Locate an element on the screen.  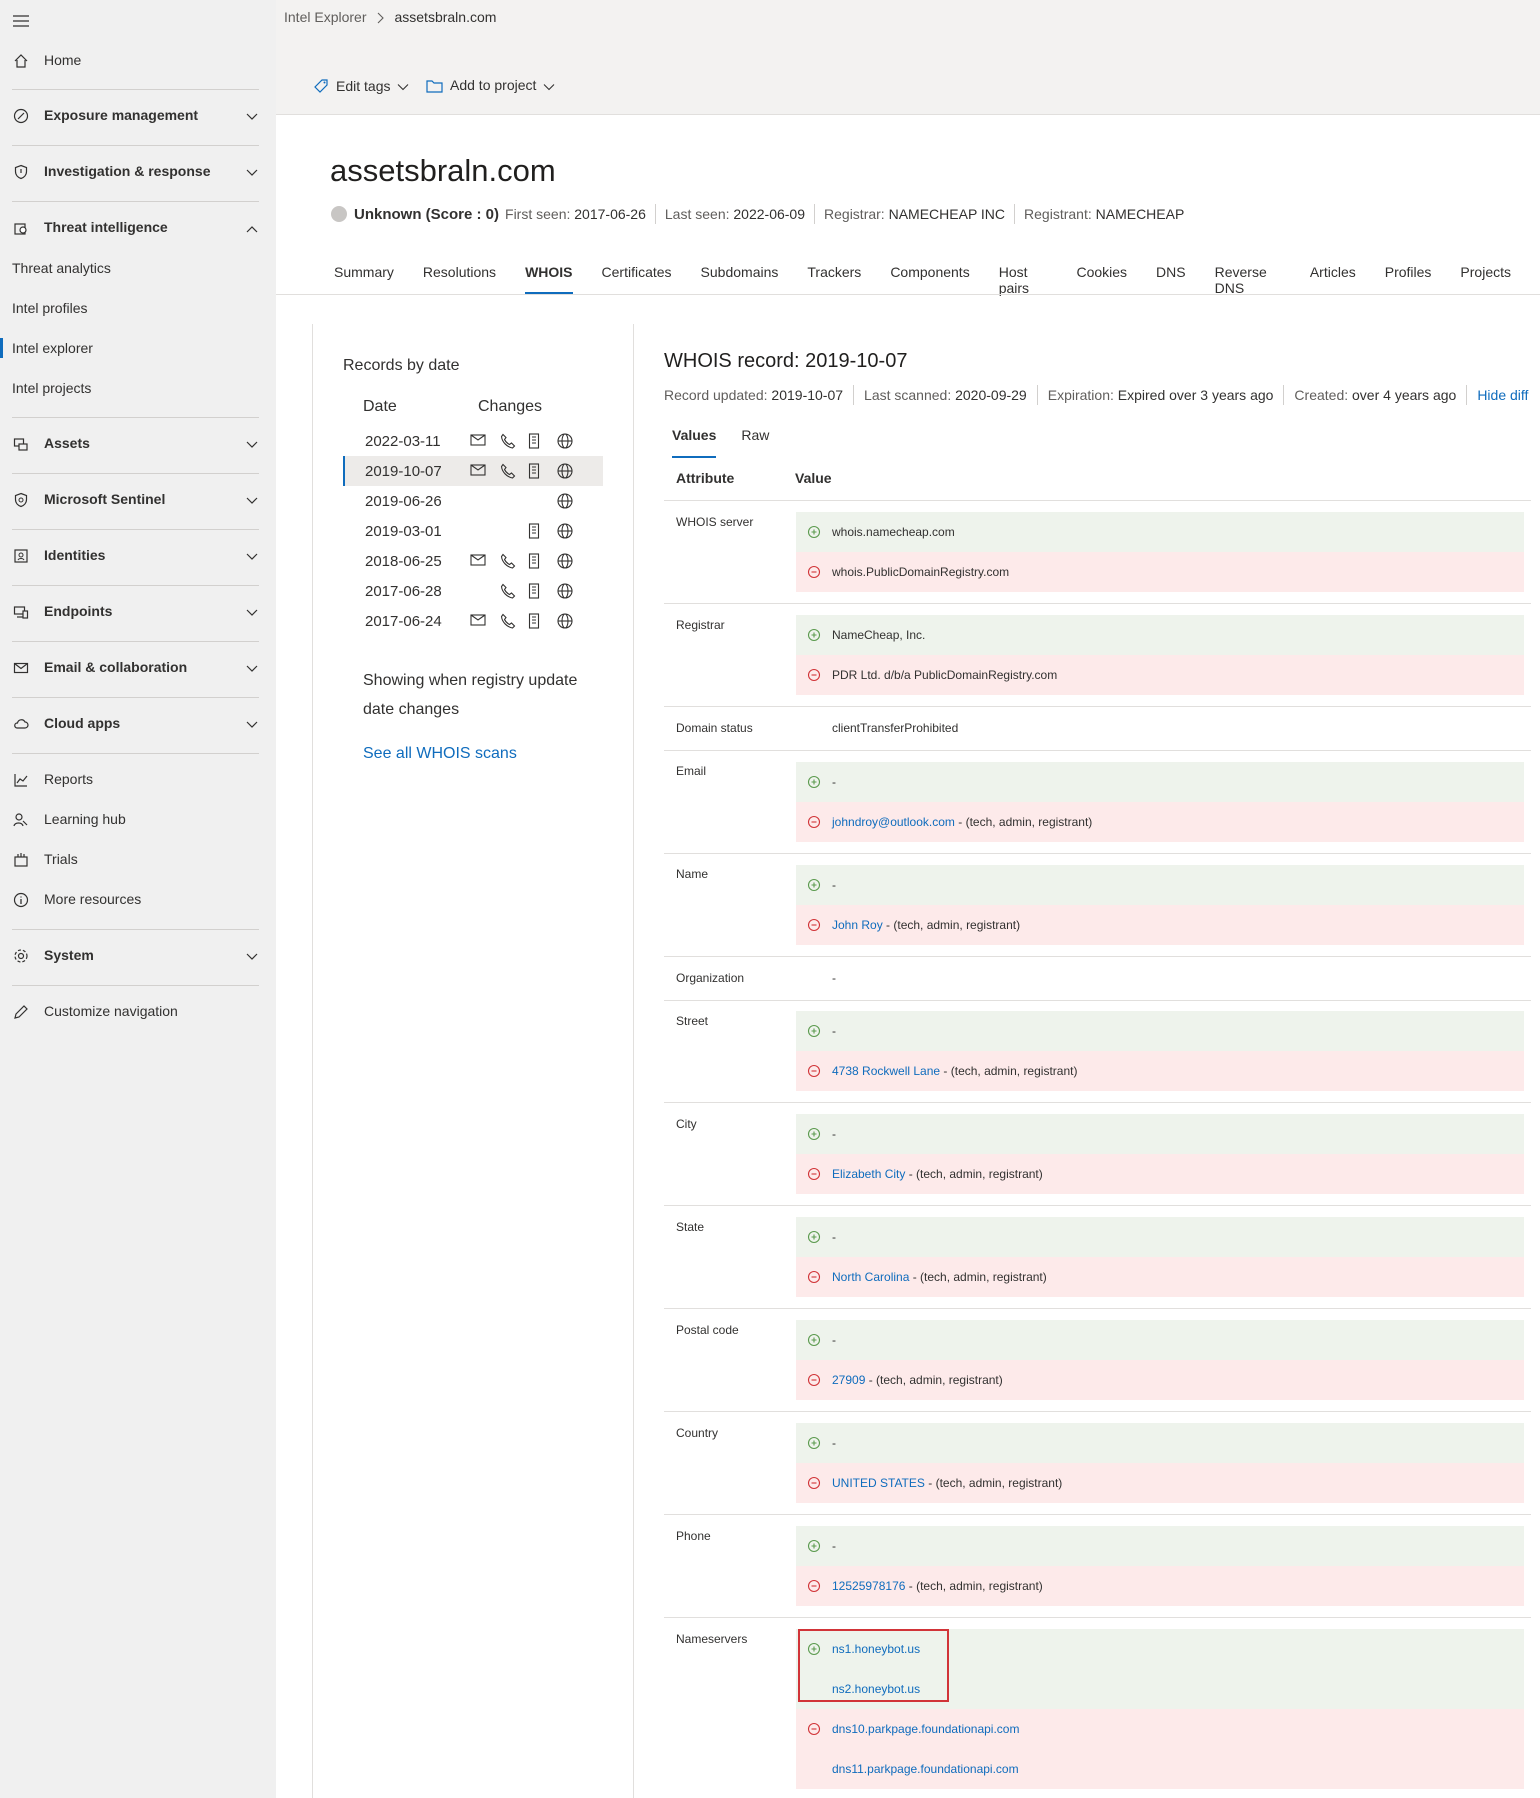
tab-cookies: Cookies is located at coordinates (1101, 279).